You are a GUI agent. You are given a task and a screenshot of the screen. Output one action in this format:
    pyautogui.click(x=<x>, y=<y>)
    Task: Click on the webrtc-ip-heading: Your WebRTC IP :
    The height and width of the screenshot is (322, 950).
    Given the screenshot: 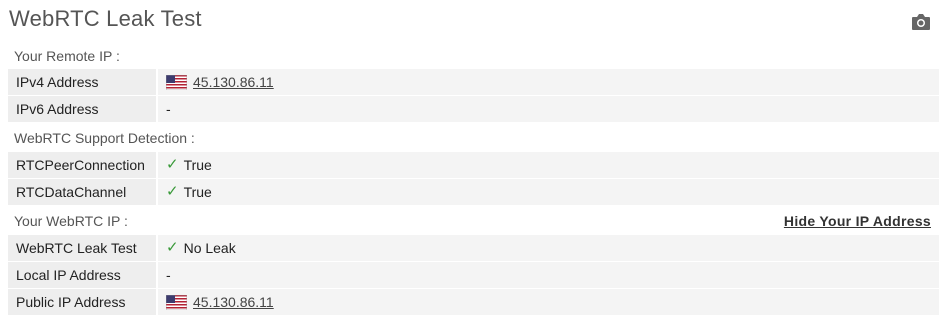 What is the action you would take?
    pyautogui.click(x=71, y=221)
    